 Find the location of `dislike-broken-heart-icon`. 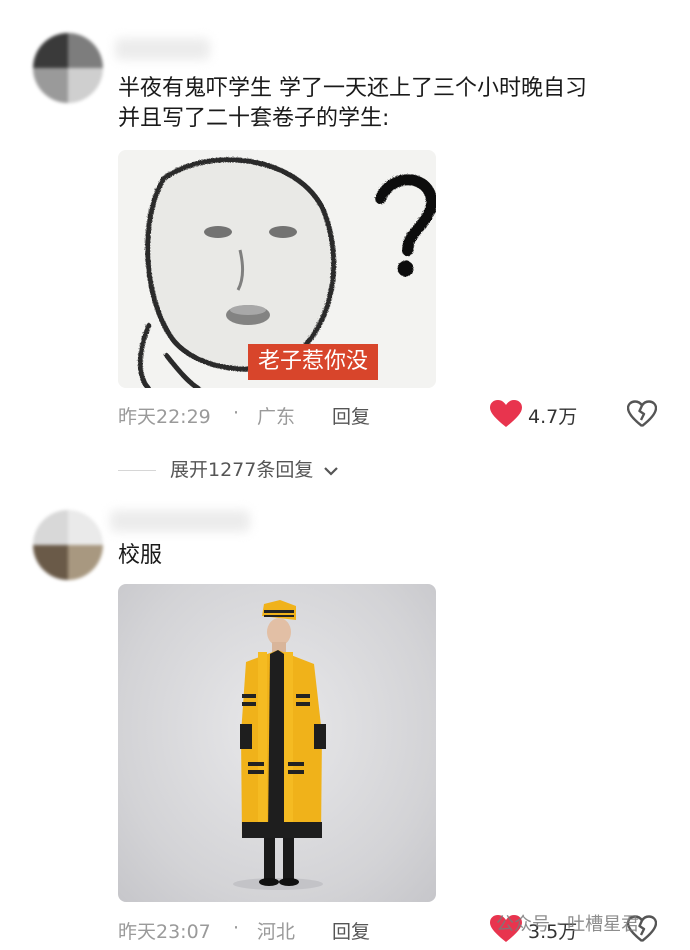

dislike-broken-heart-icon is located at coordinates (642, 416).